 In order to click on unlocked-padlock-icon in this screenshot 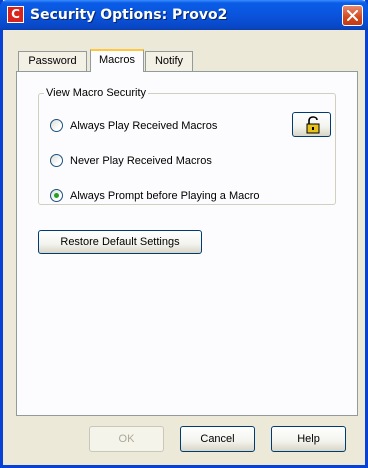, I will do `click(313, 125)`.